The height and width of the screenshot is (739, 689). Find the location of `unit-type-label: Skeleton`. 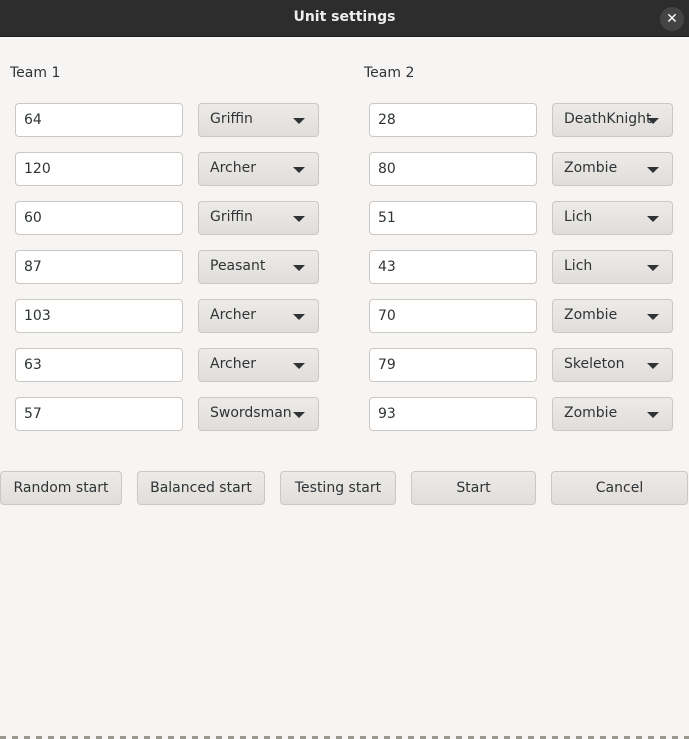

unit-type-label: Skeleton is located at coordinates (594, 364).